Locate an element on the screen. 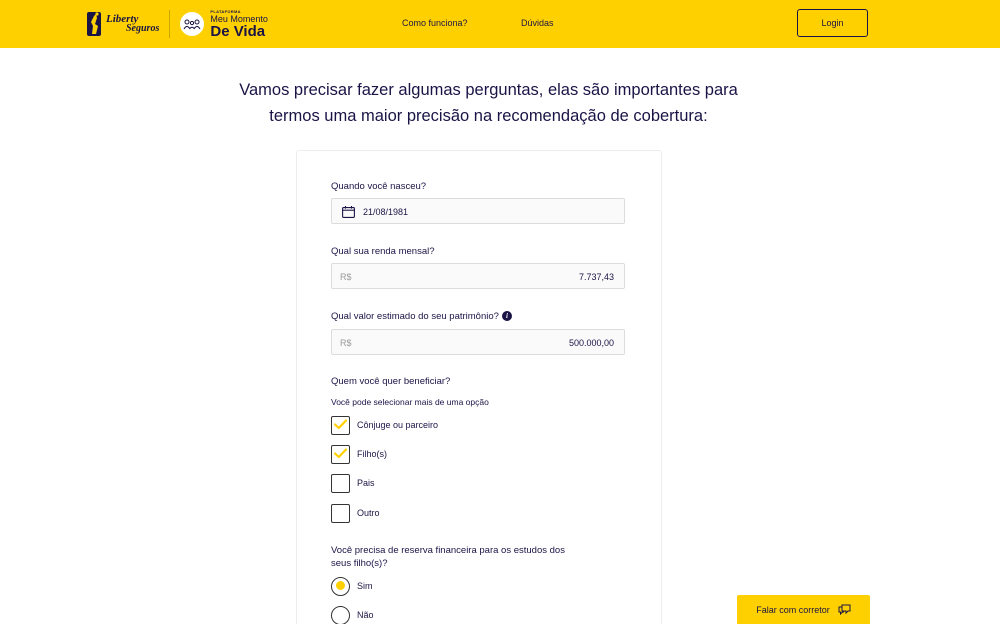  option-pais: Pais is located at coordinates (353, 483).